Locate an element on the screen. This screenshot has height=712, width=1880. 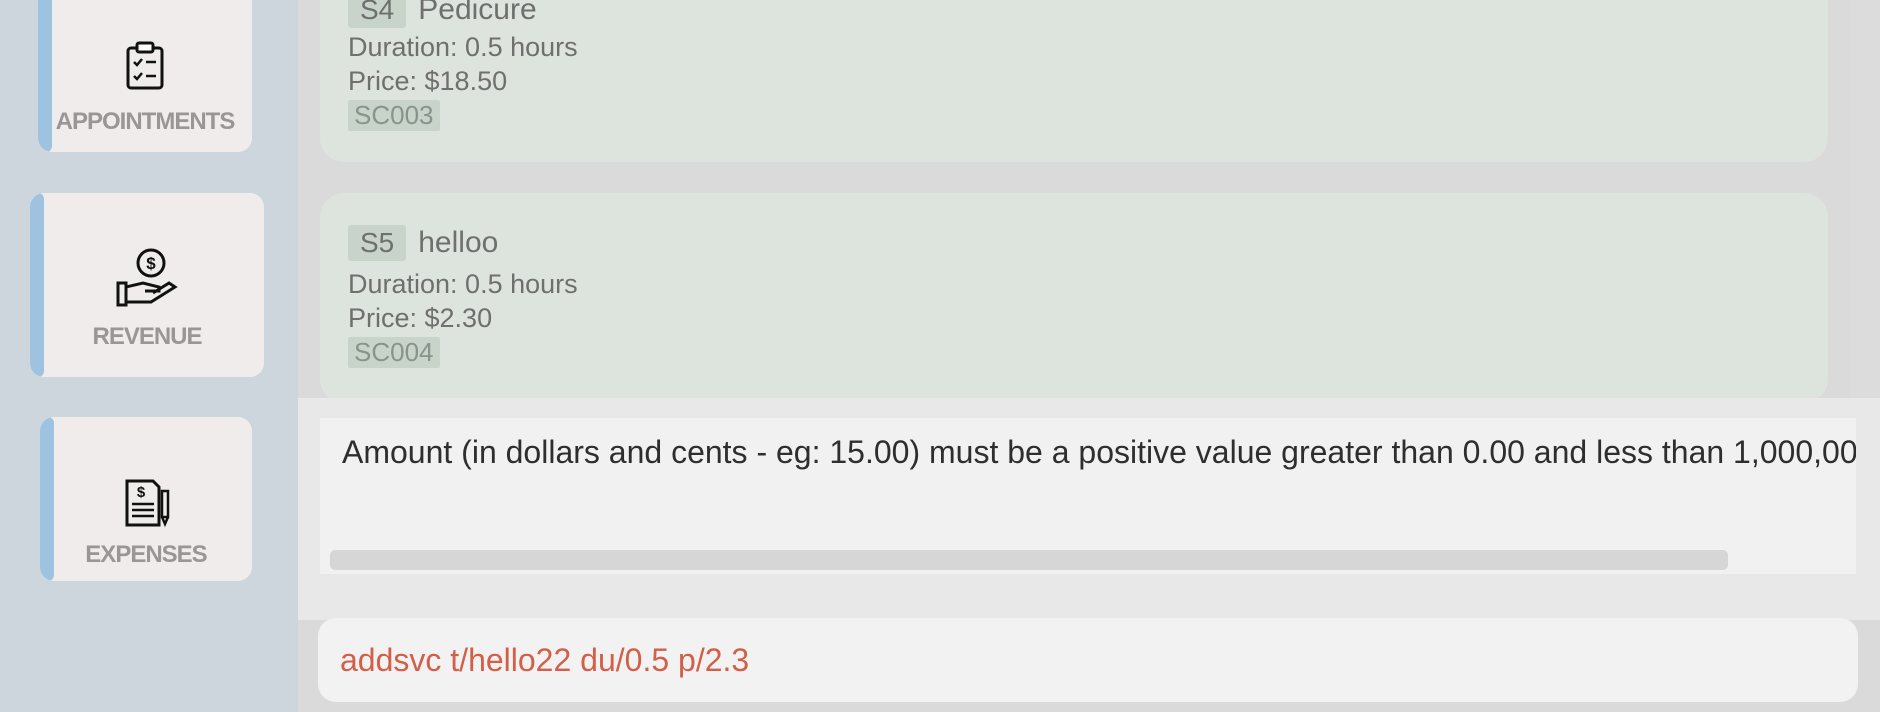
service-name: Pedicure is located at coordinates (477, 13).